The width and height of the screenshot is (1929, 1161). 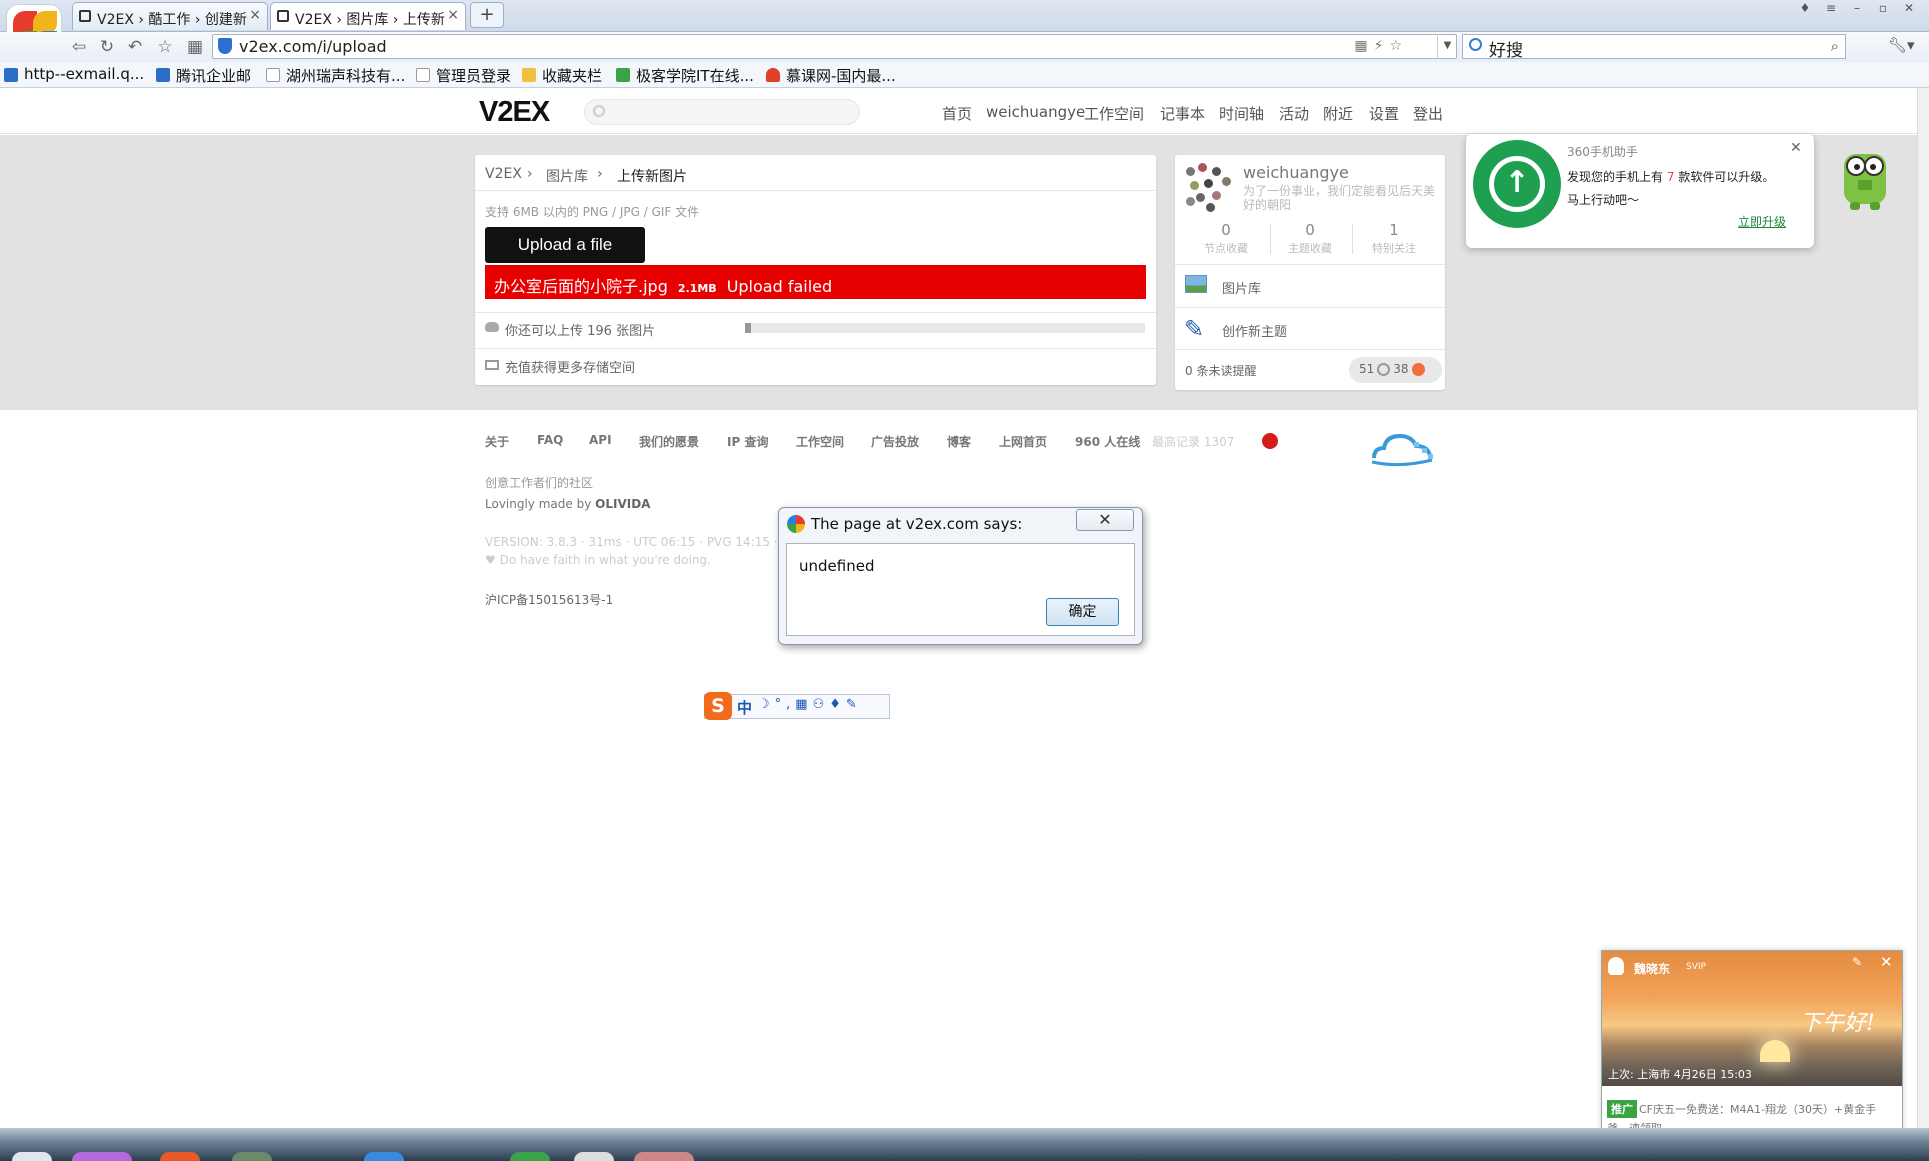 What do you see at coordinates (1310, 230) in the screenshot?
I see `stat-topic-favs: 0` at bounding box center [1310, 230].